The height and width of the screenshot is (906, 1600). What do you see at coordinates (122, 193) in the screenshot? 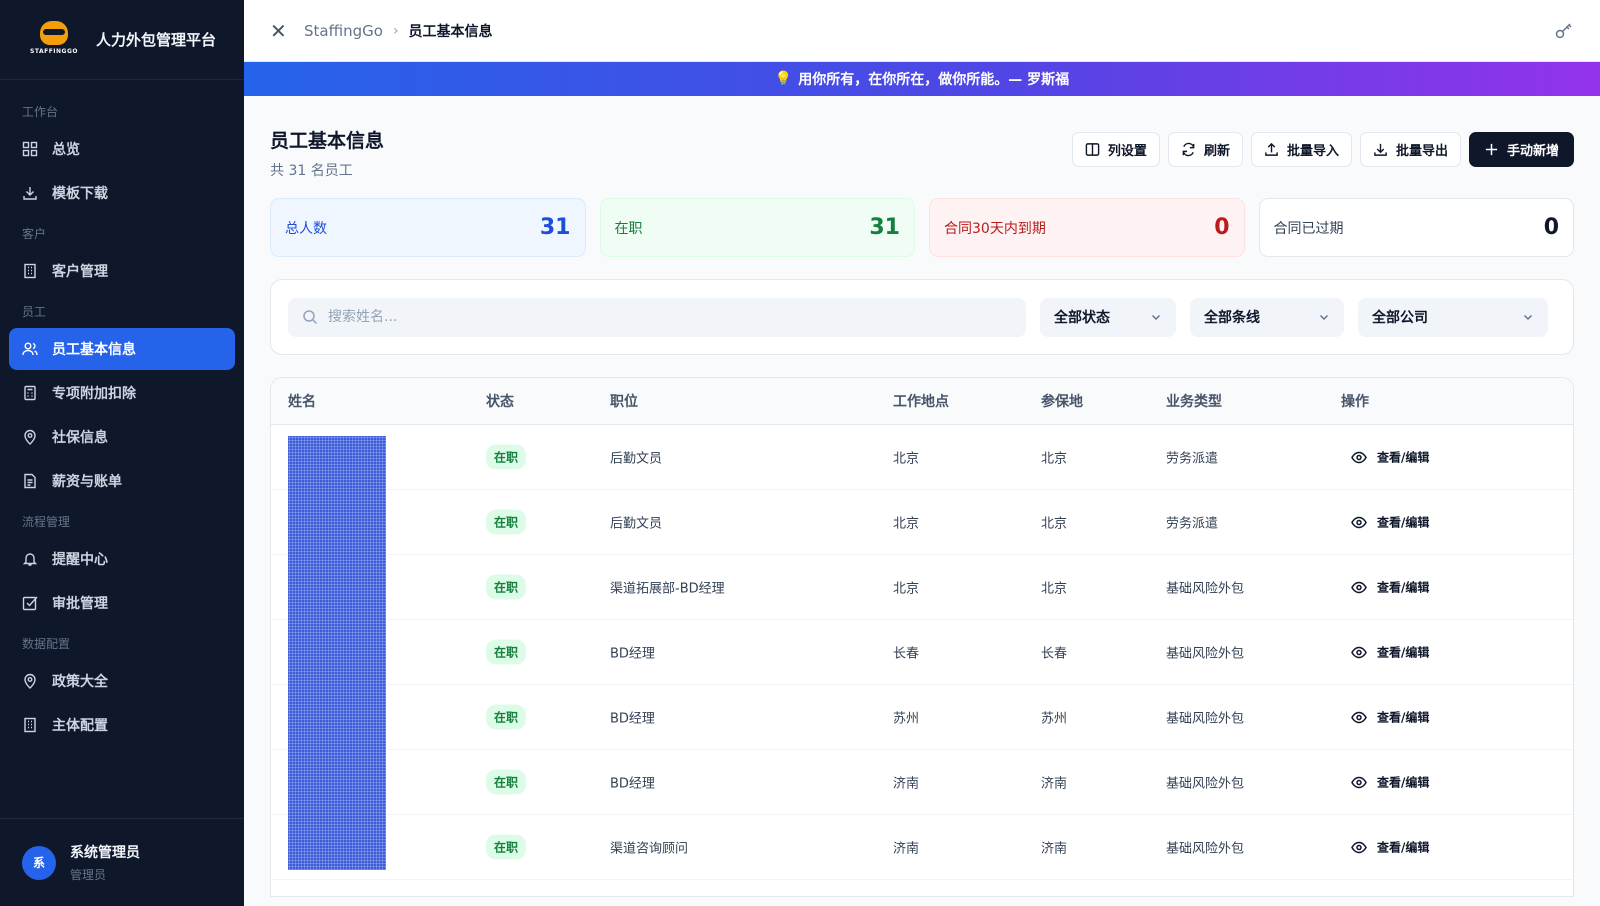
I see `sidebar-item-template-download: 模板下载` at bounding box center [122, 193].